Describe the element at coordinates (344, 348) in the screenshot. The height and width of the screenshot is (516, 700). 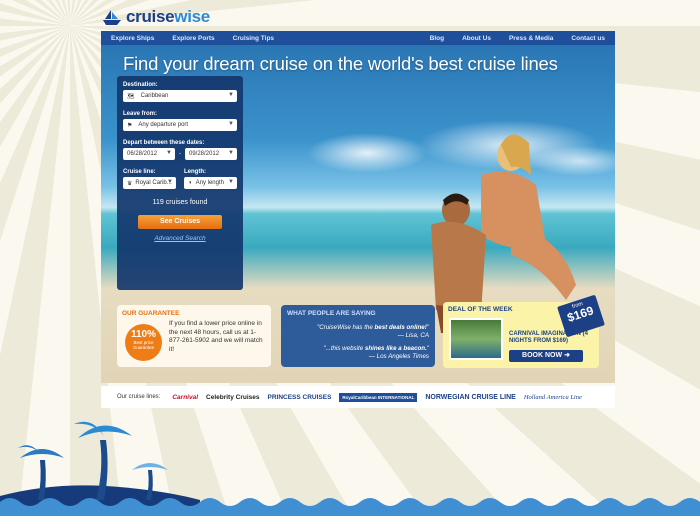
I see `quote-text: "...this website` at that location.